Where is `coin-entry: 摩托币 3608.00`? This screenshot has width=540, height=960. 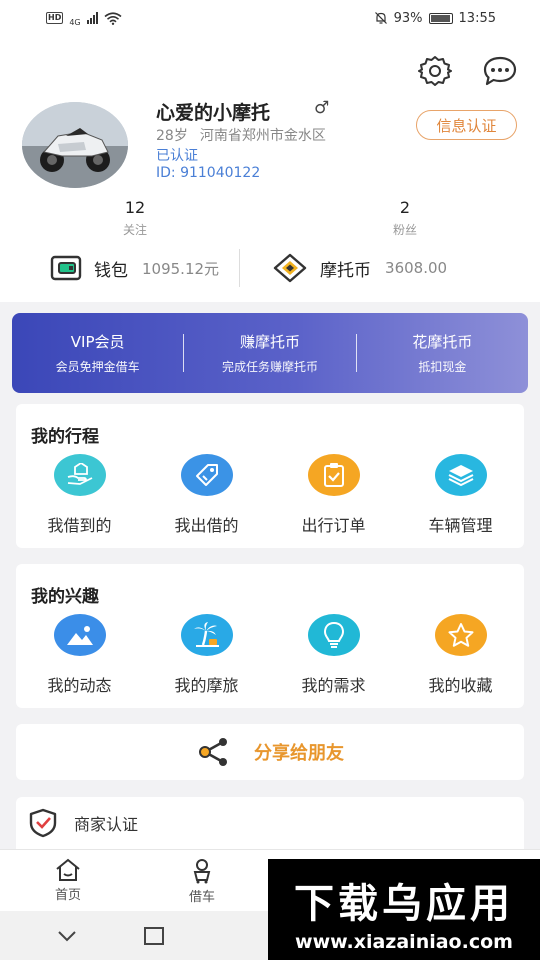 coin-entry: 摩托币 3608.00 is located at coordinates (359, 268).